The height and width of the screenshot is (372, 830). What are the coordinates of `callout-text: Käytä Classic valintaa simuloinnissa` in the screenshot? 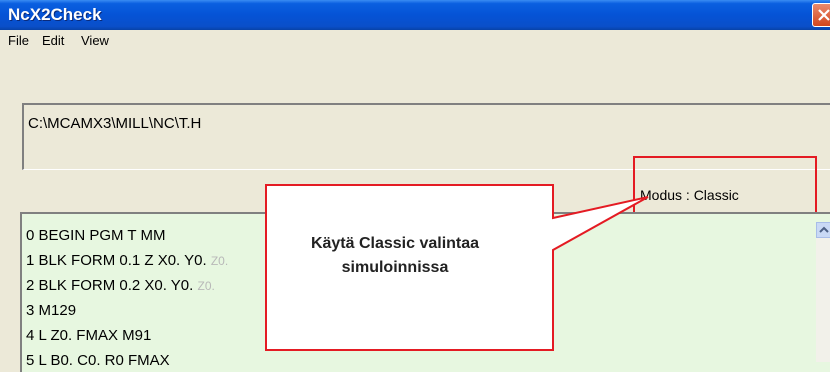 It's located at (395, 256).